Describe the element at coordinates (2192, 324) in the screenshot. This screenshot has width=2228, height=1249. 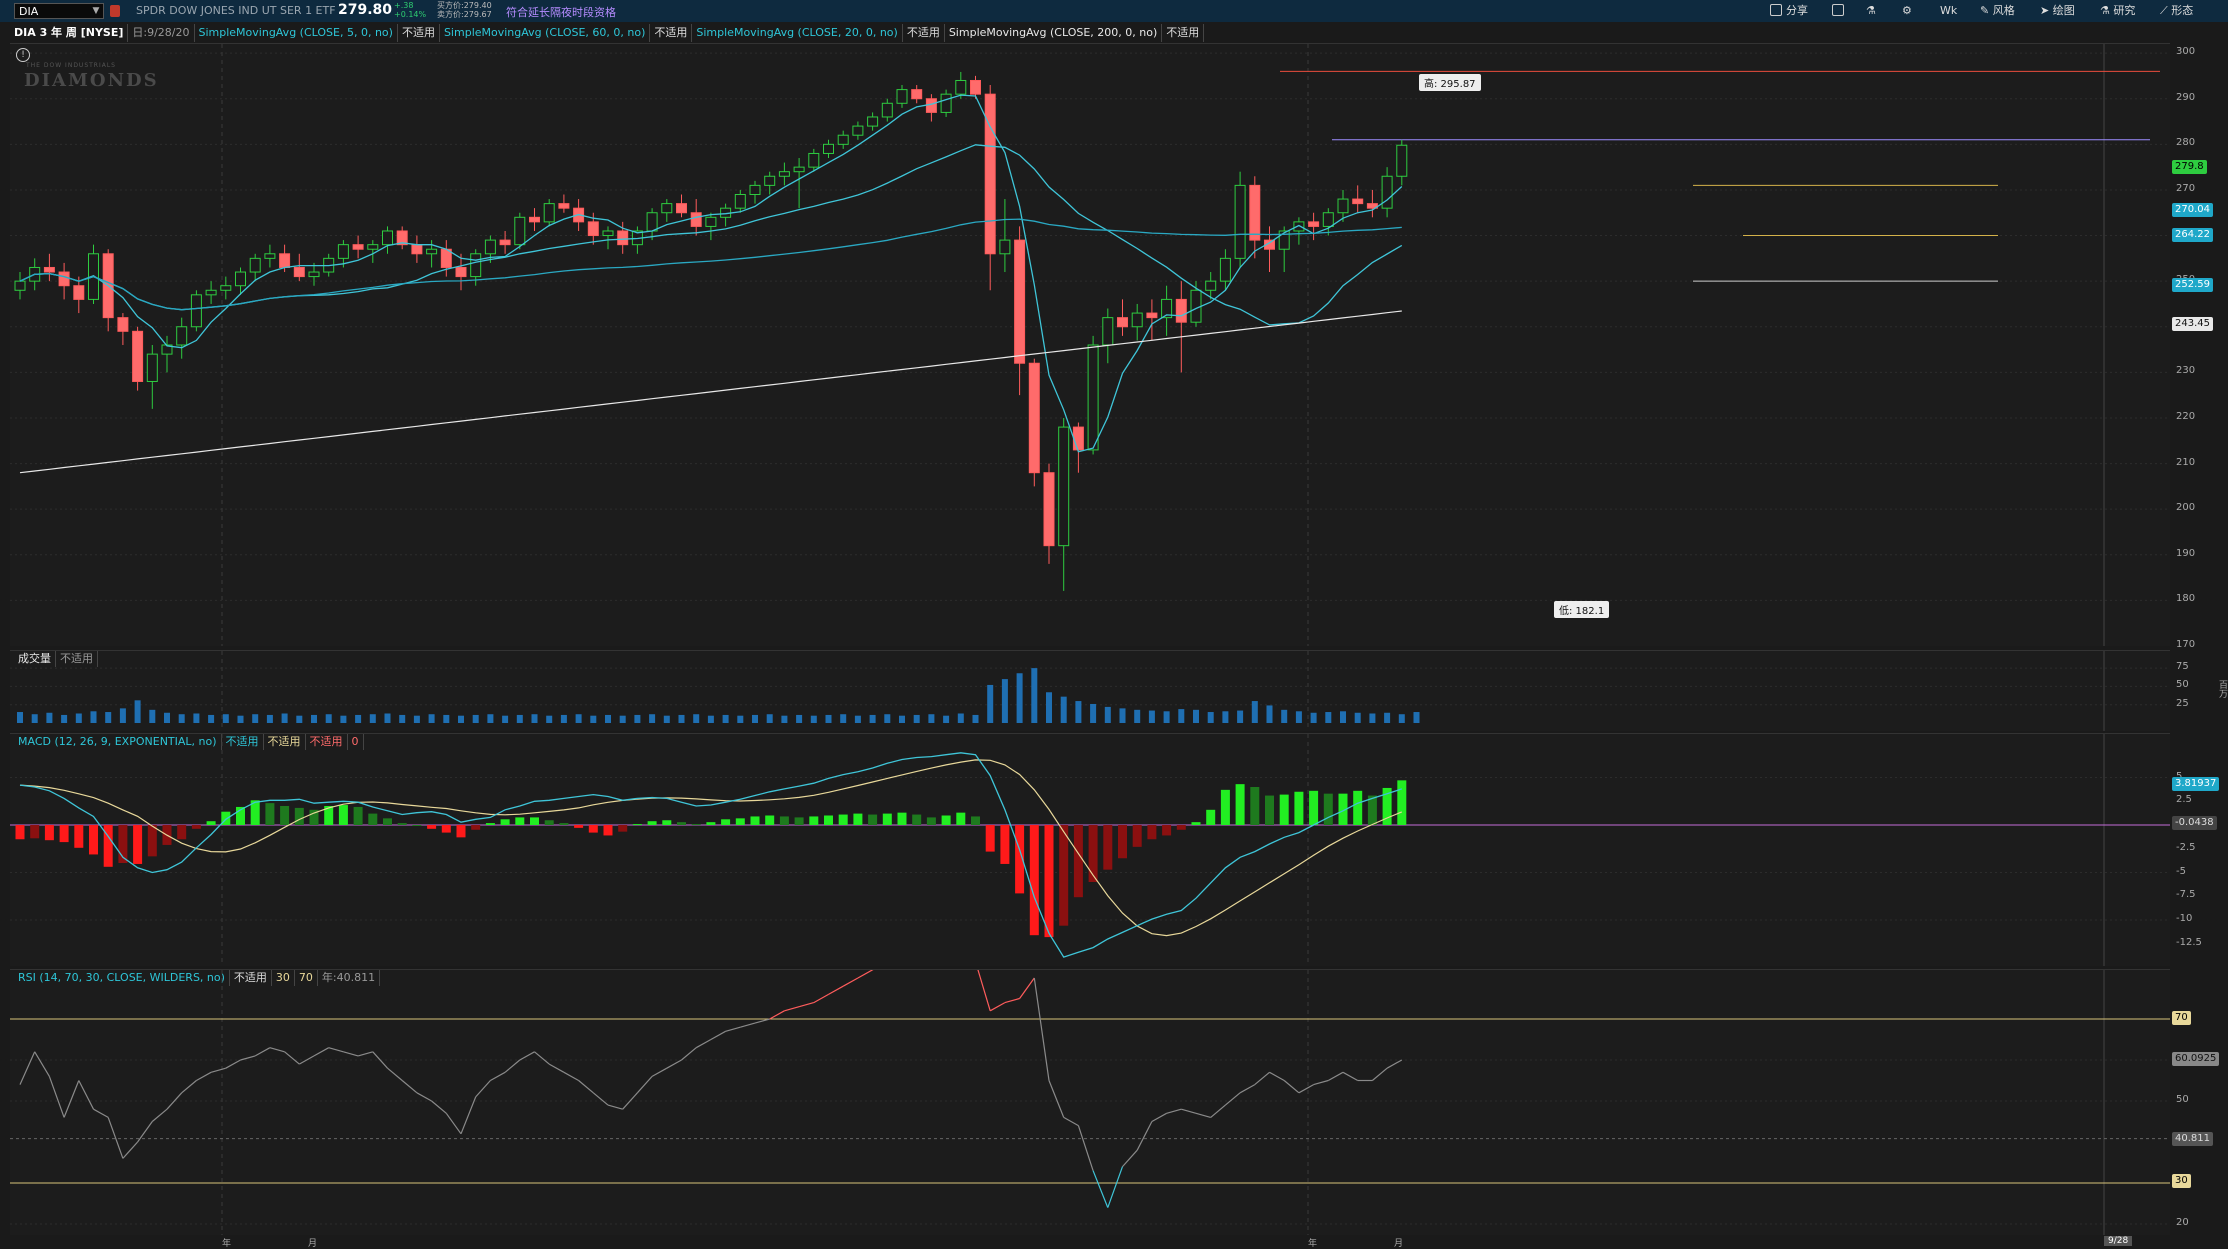
I see `sma200-tag: 243.45` at that location.